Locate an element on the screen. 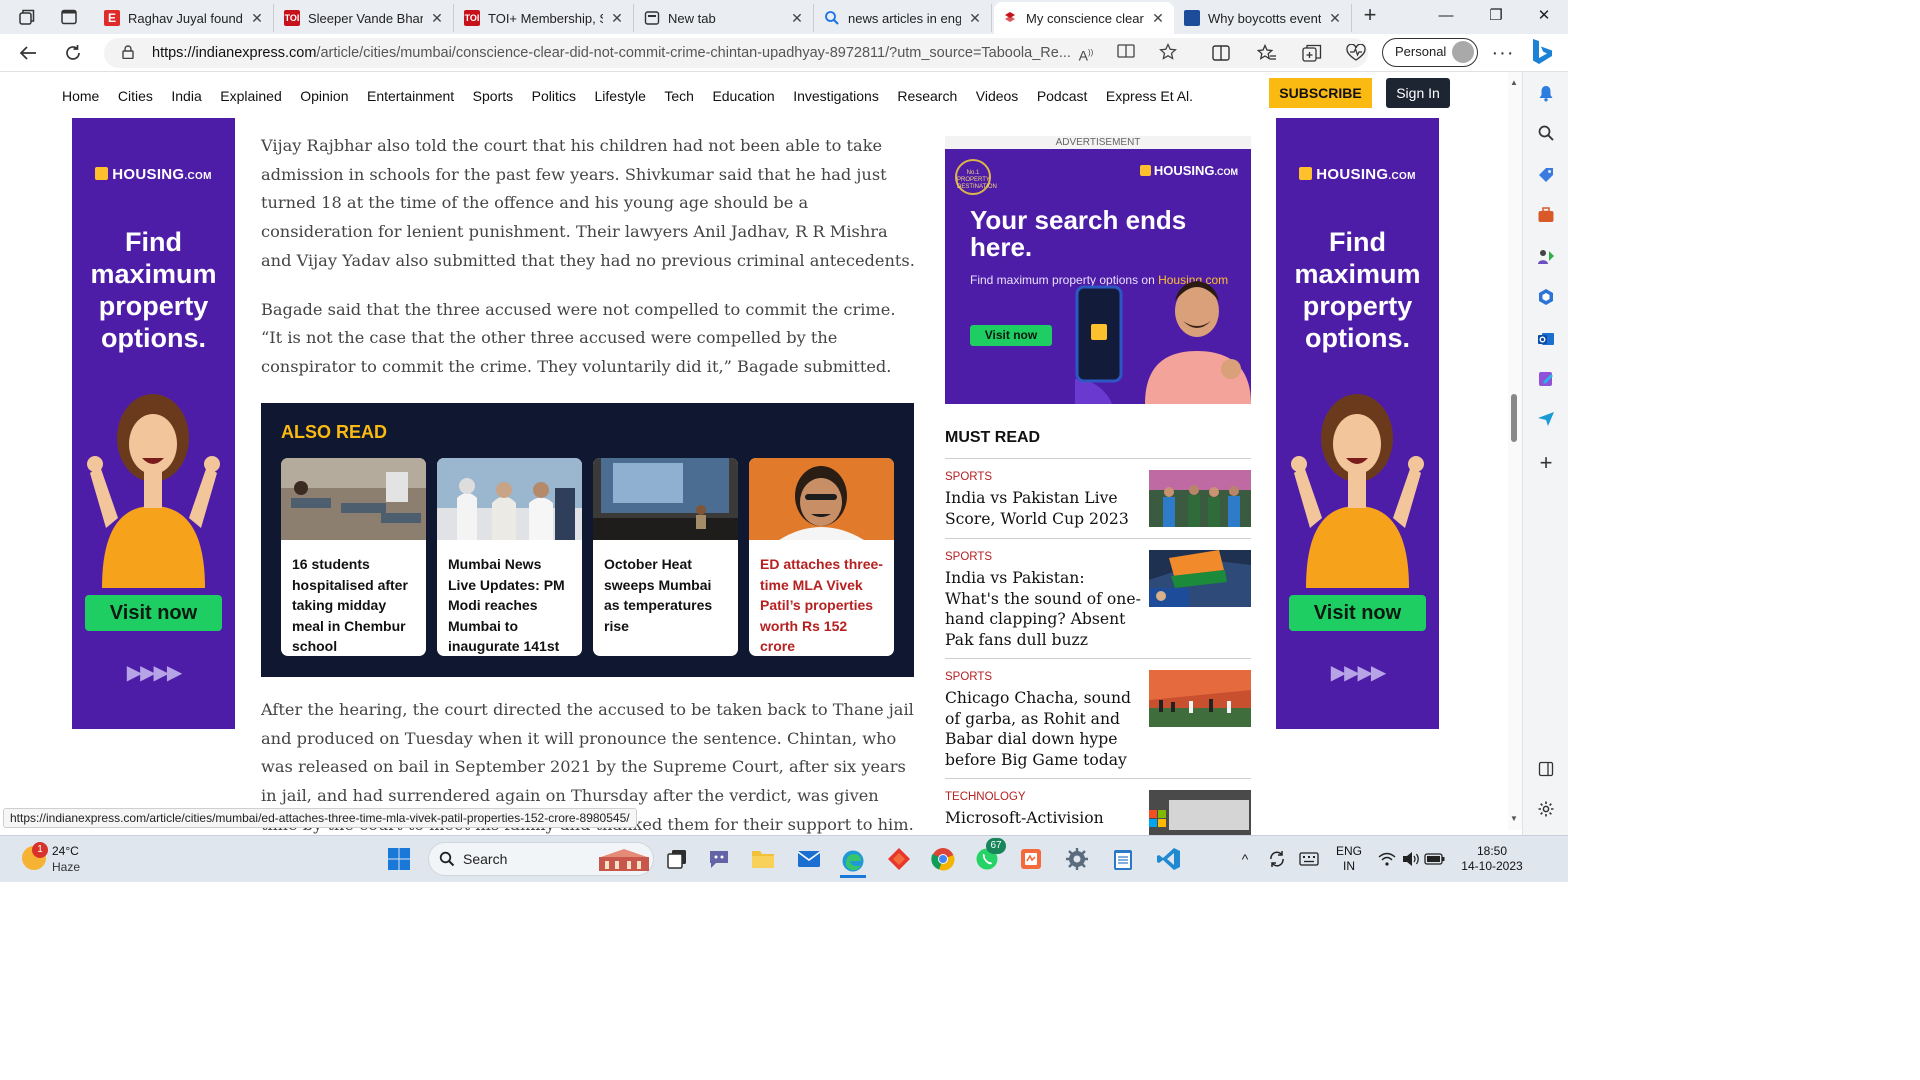 The width and height of the screenshot is (1920, 1080). browser-tab-active: My conscience clear, ✕ is located at coordinates (1084, 18).